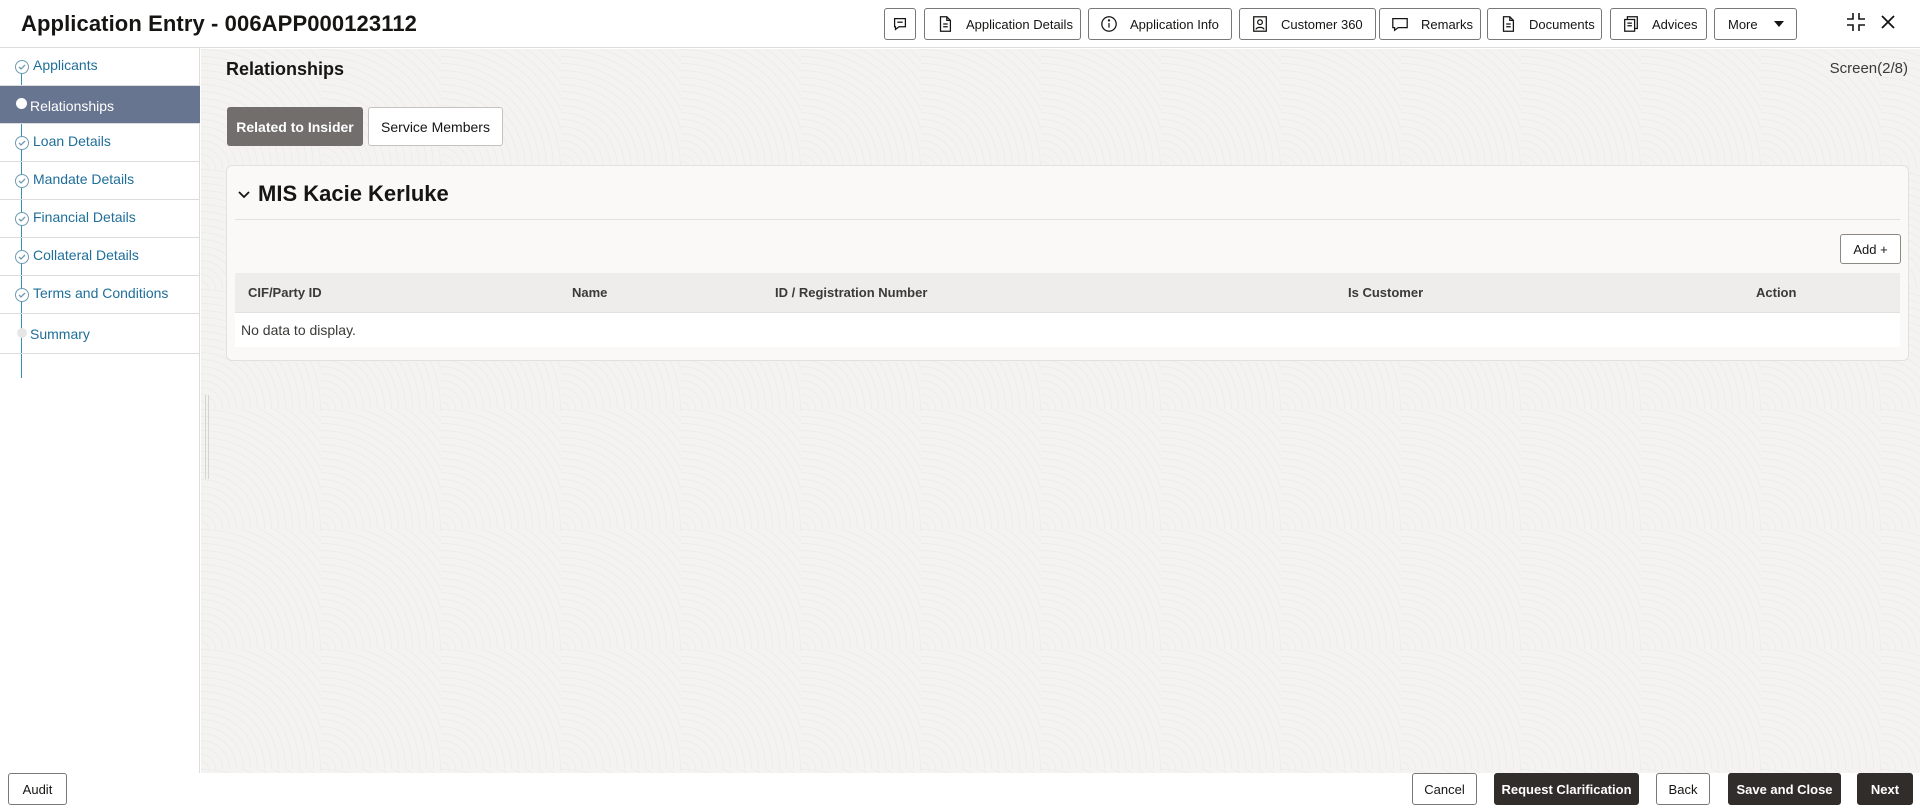  What do you see at coordinates (1400, 24) in the screenshot?
I see `comment-icon` at bounding box center [1400, 24].